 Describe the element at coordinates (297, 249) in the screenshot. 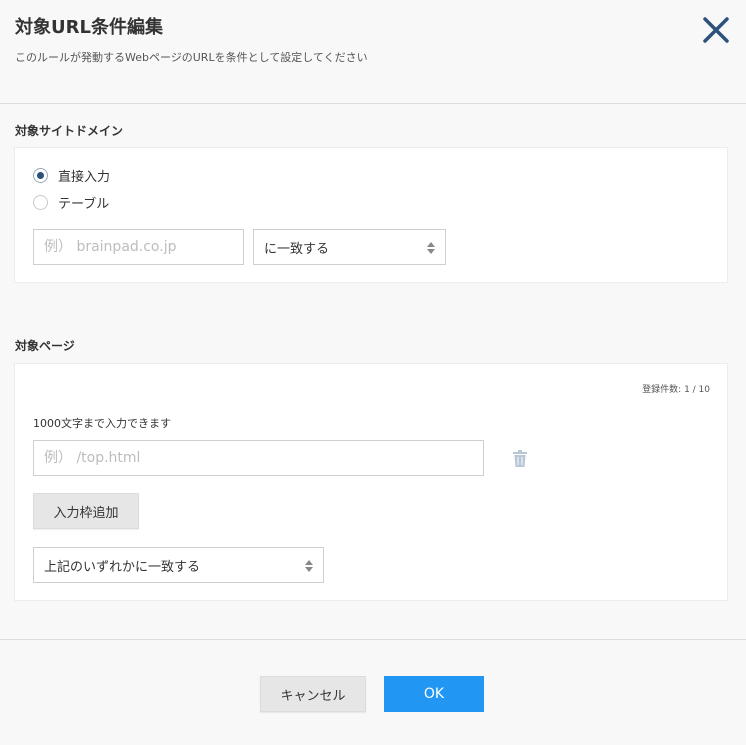

I see `domain-match-value: に一致する` at that location.